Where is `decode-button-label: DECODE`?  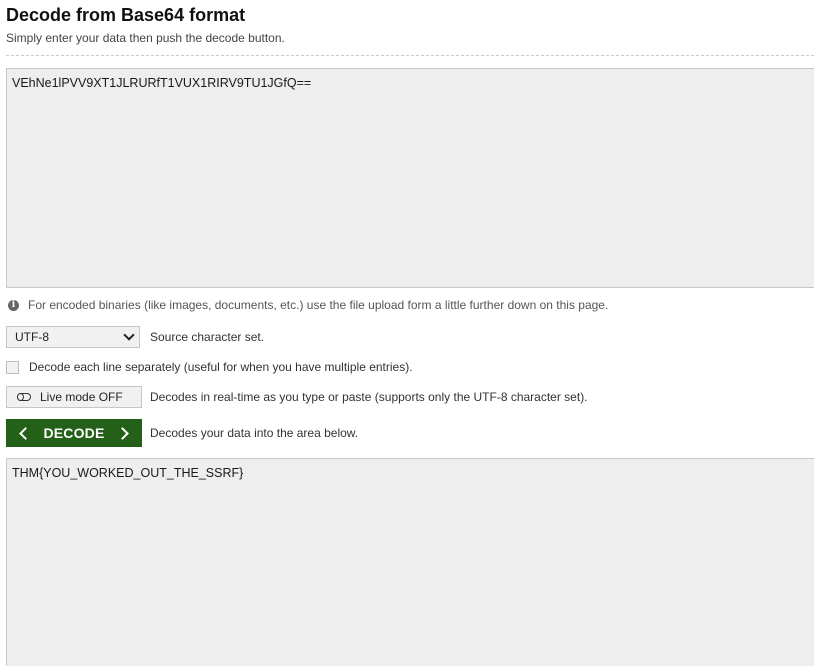
decode-button-label: DECODE is located at coordinates (74, 433).